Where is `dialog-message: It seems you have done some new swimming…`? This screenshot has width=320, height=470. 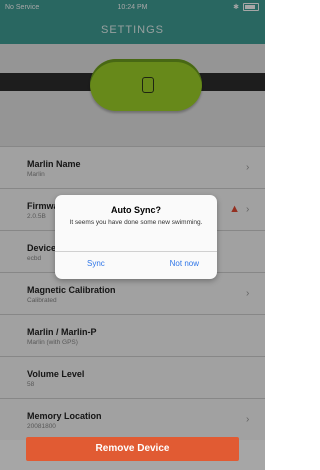
dialog-message: It seems you have done some new swimming… is located at coordinates (136, 222).